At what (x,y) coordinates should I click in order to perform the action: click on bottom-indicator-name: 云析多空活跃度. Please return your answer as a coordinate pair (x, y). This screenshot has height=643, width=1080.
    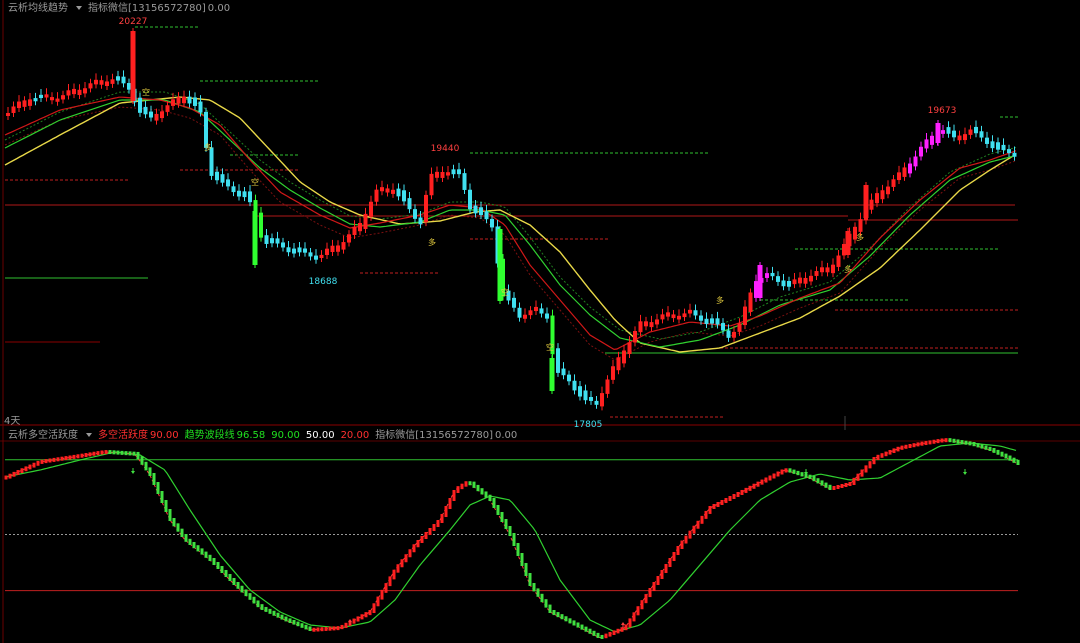
    Looking at the image, I should click on (43, 435).